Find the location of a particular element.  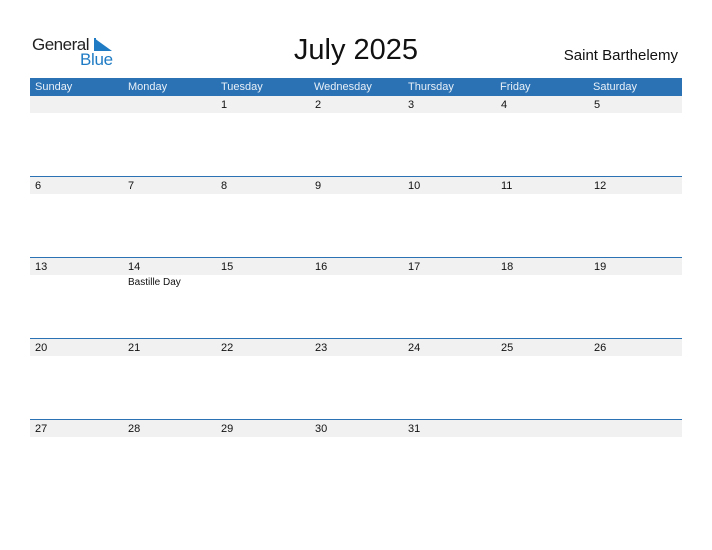

holiday-label: Bastille Day is located at coordinates (154, 282).